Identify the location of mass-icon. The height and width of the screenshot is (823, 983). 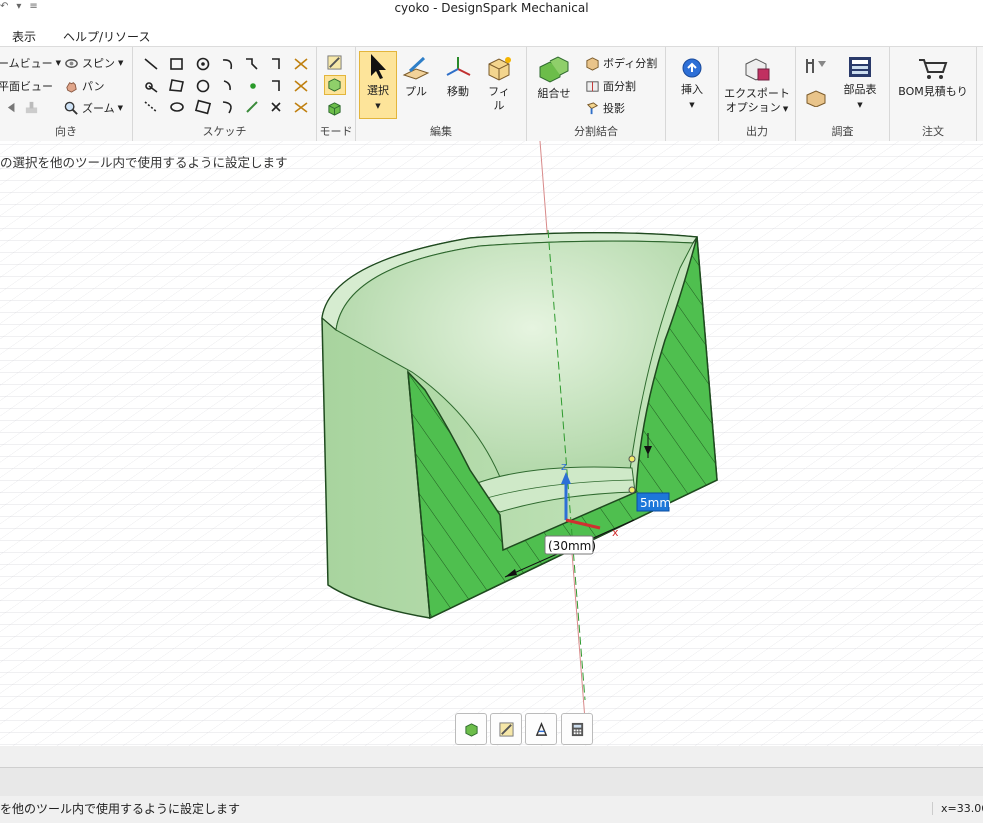
(816, 97).